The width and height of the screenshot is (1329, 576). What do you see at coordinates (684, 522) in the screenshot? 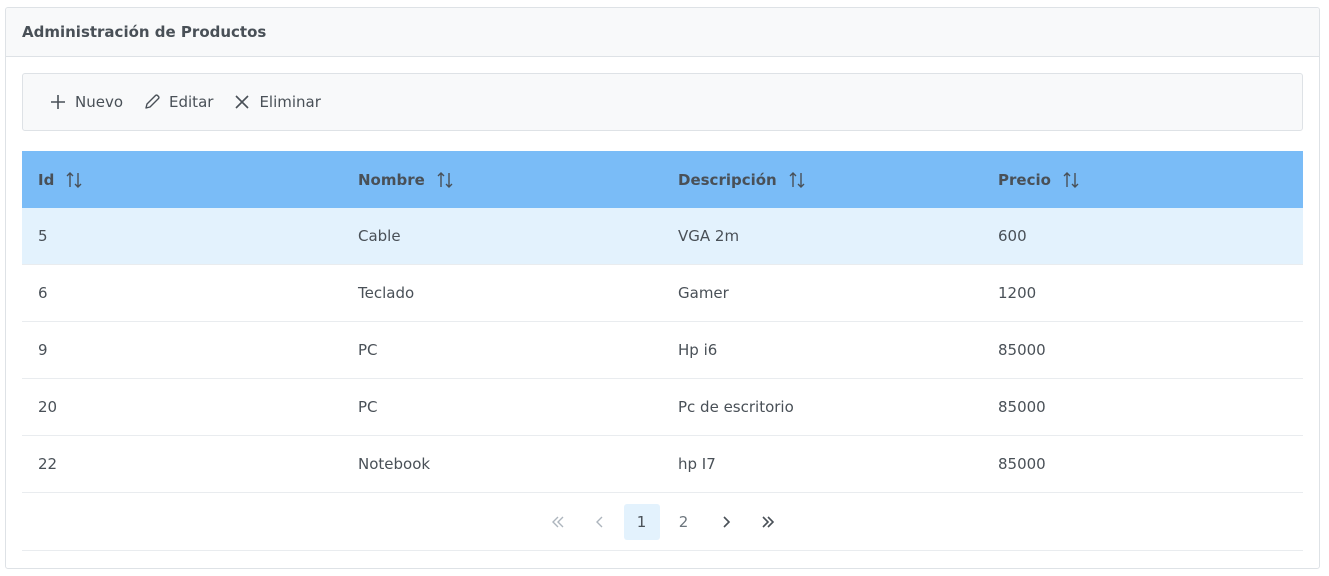
I see `page-button-2: 2` at bounding box center [684, 522].